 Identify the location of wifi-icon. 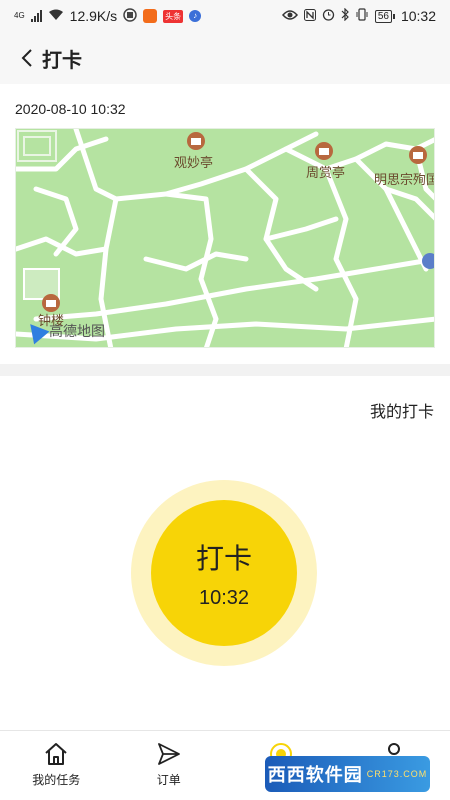
(56, 16).